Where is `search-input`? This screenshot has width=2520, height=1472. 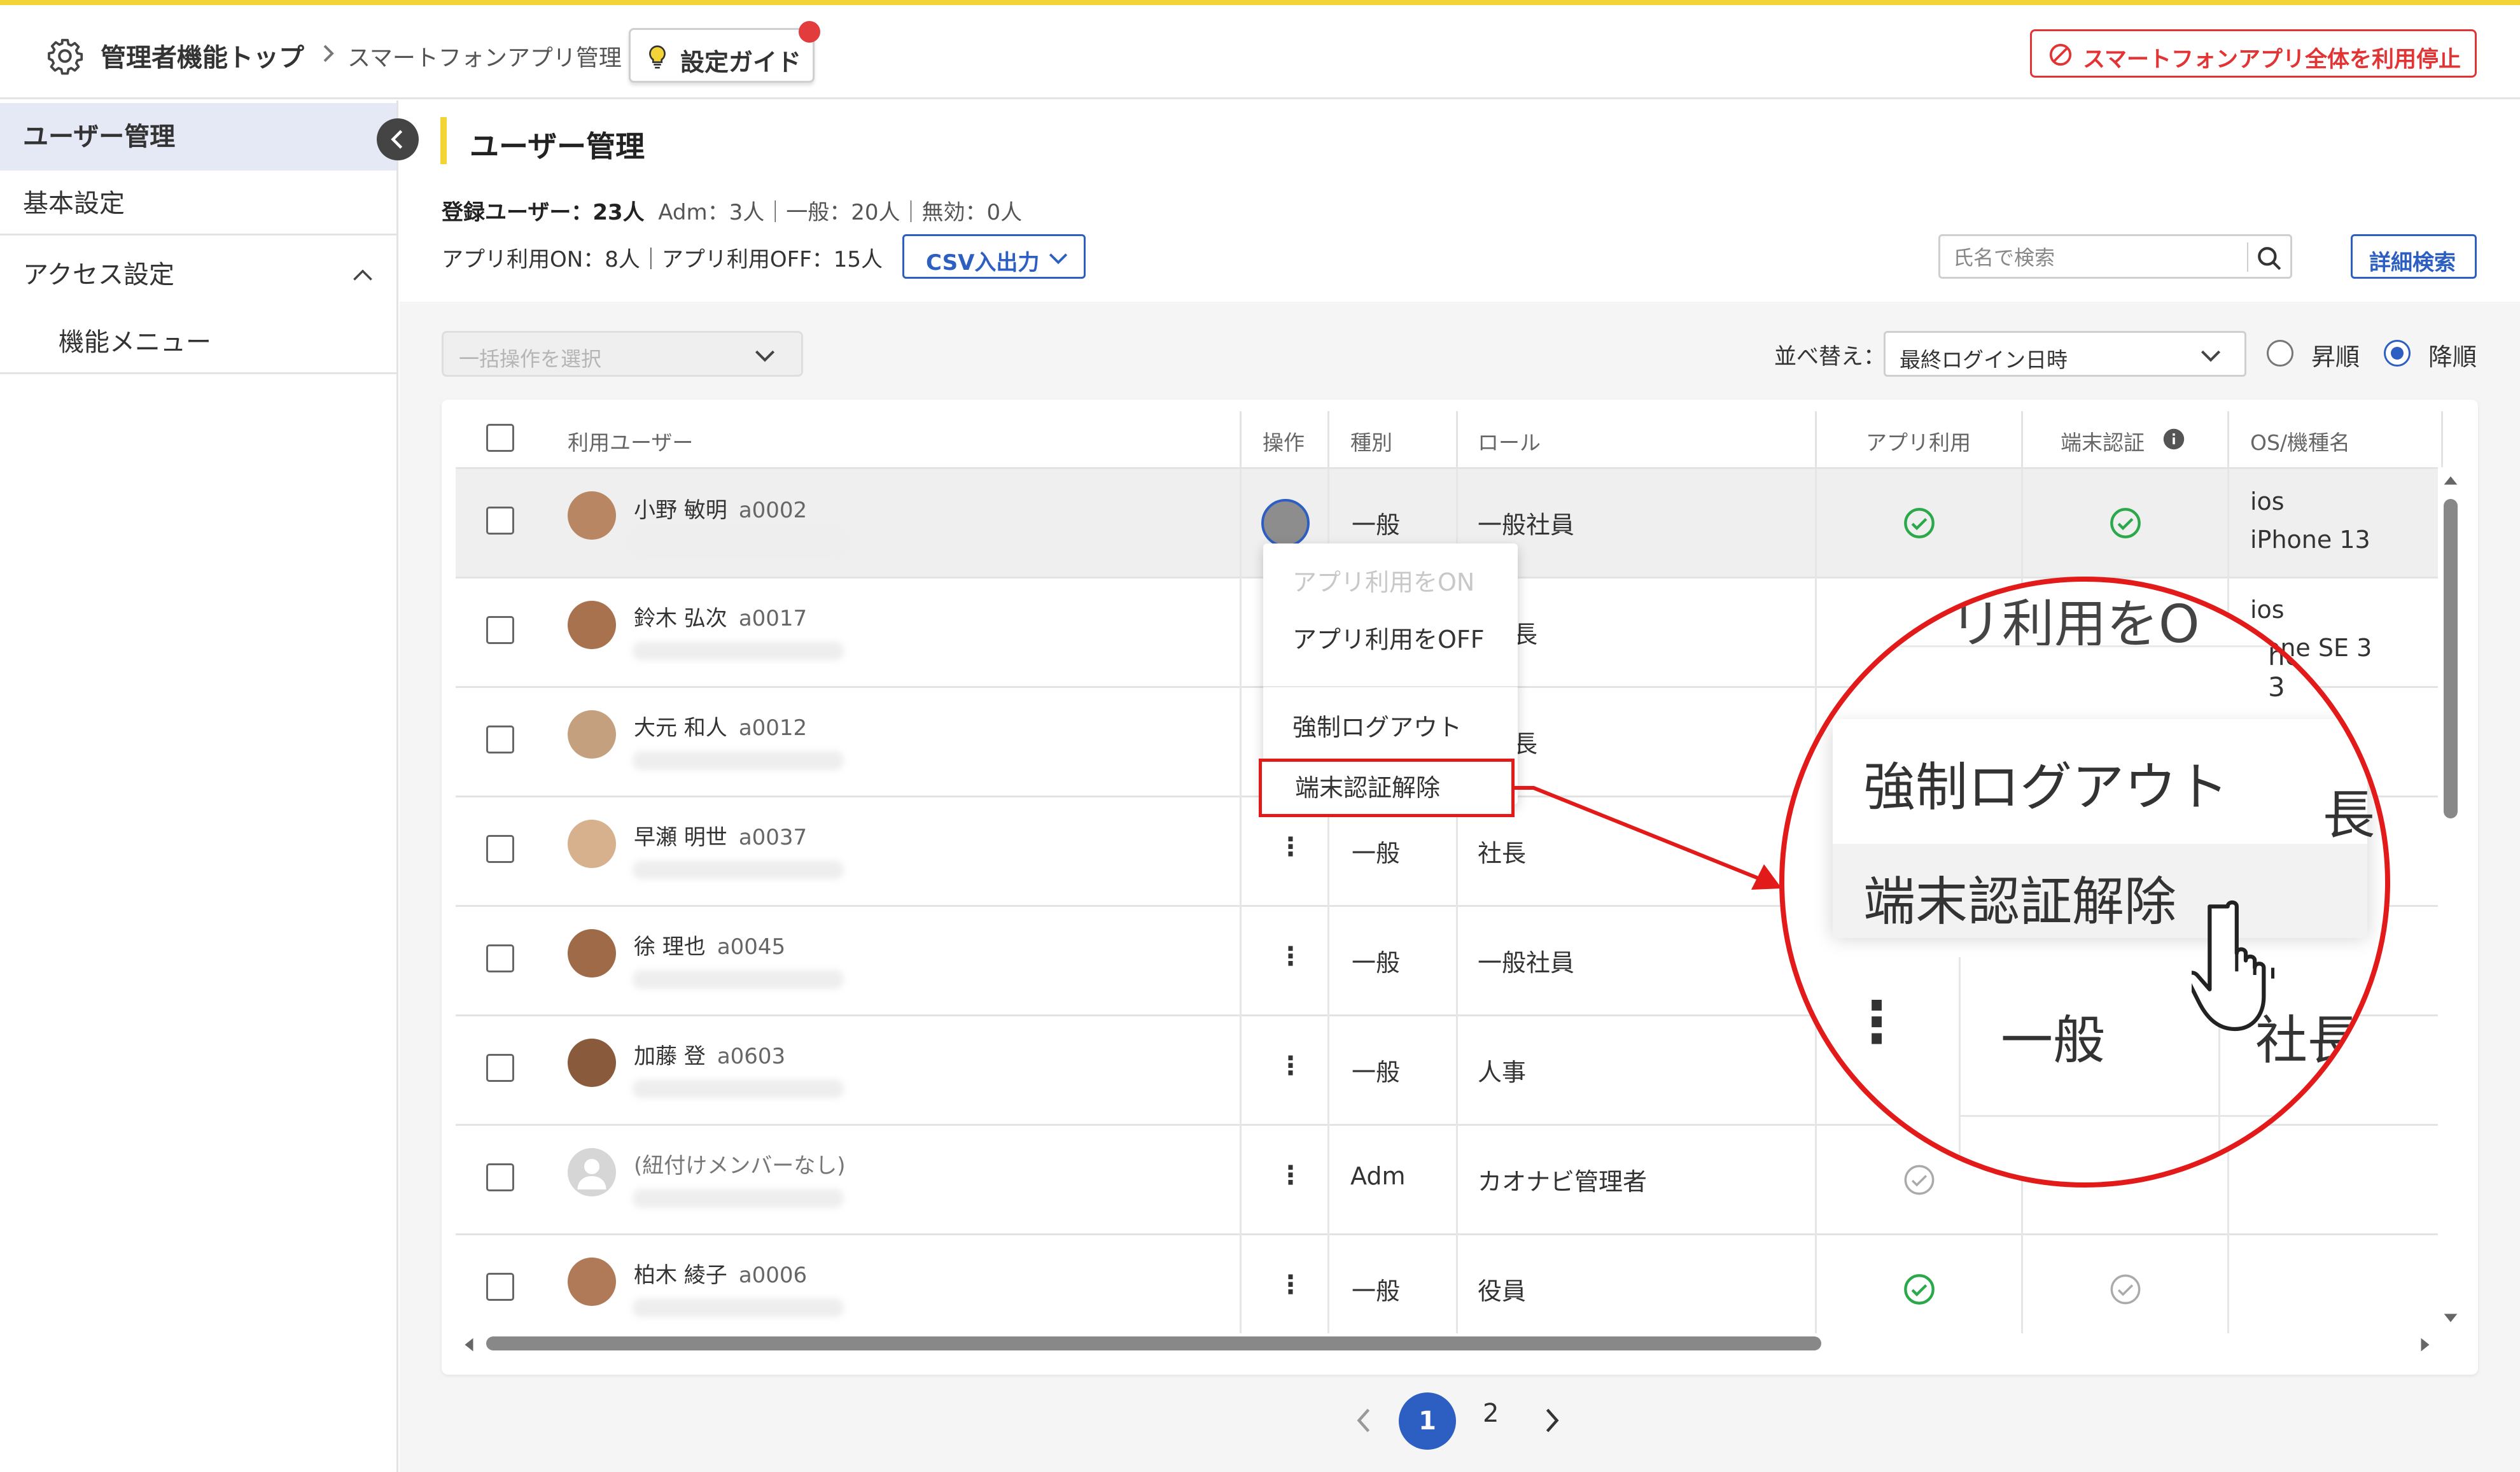 search-input is located at coordinates (2093, 257).